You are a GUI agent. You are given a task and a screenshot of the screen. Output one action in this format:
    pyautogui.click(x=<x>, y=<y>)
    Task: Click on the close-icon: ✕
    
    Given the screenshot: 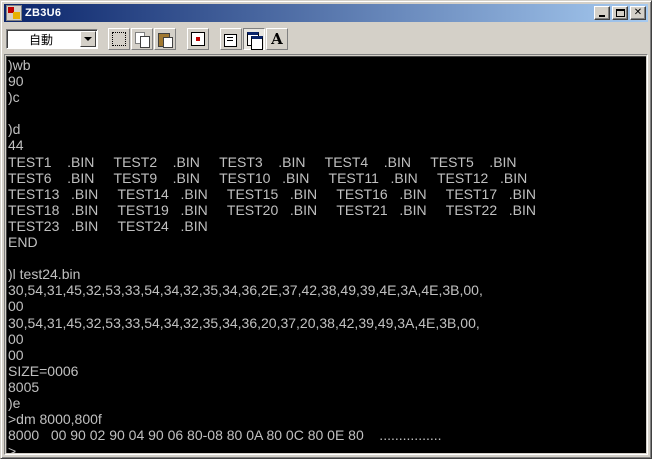 What is the action you would take?
    pyautogui.click(x=638, y=12)
    